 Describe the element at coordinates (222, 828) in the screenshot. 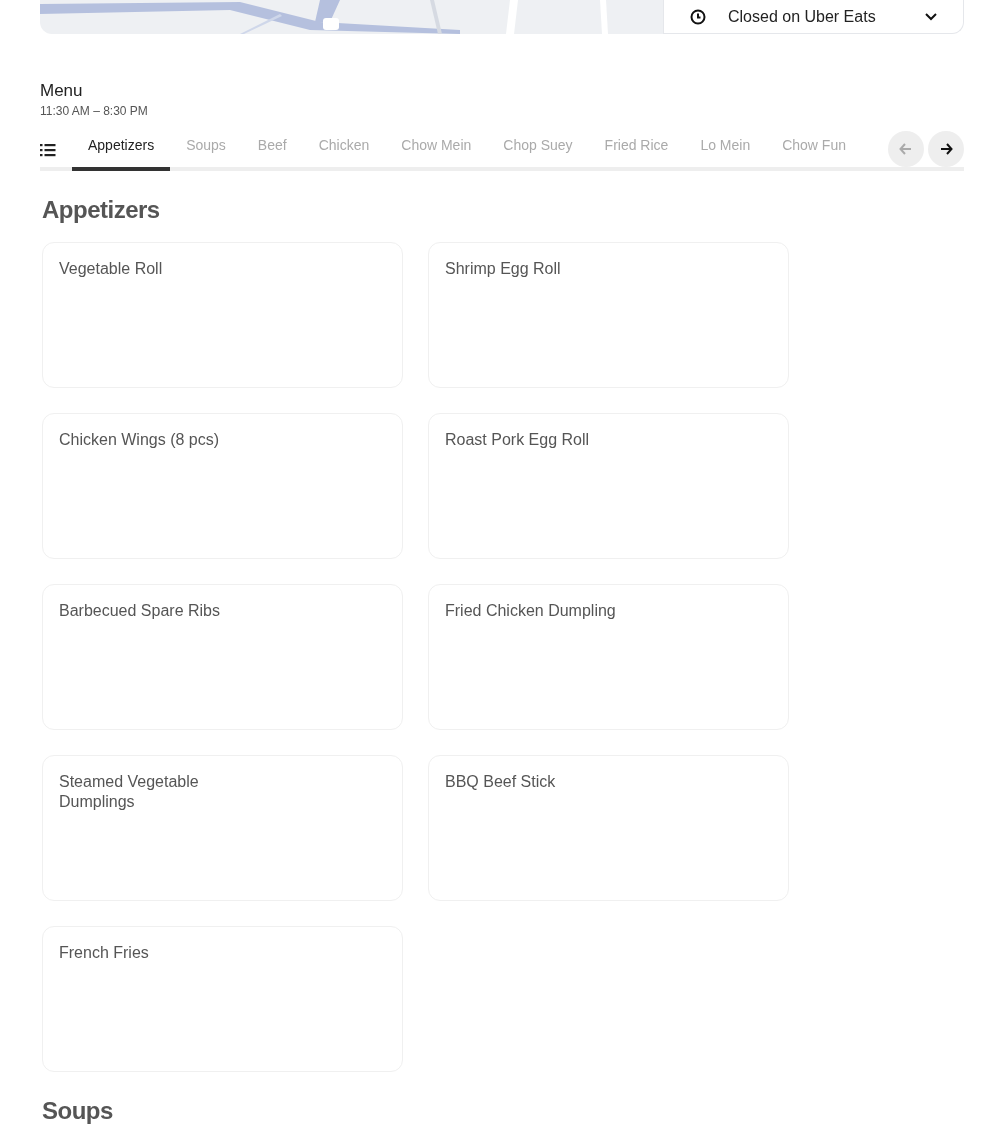

I see `menu-item-card: Steamed Vegetable Dumplings` at that location.